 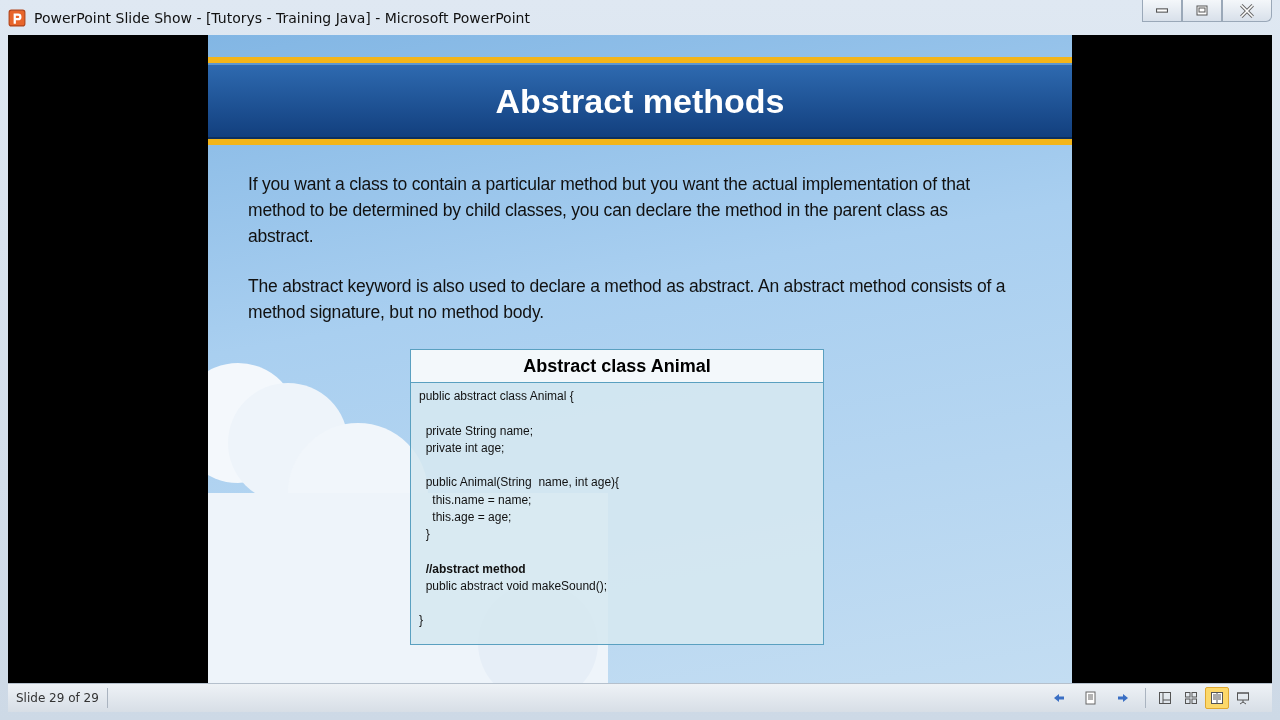 What do you see at coordinates (1243, 698) in the screenshot?
I see `projector-screen-icon` at bounding box center [1243, 698].